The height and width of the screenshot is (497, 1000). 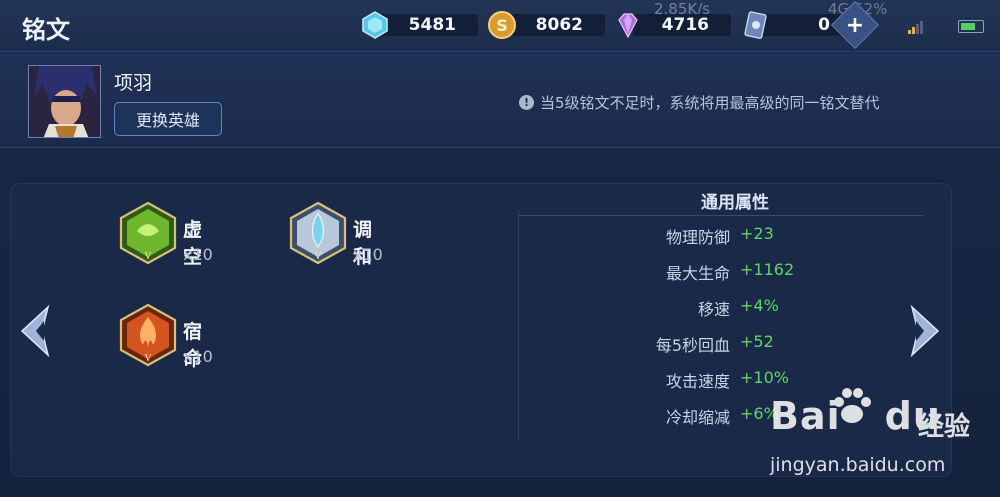 I want to click on attribute-value: +52, so click(x=757, y=341).